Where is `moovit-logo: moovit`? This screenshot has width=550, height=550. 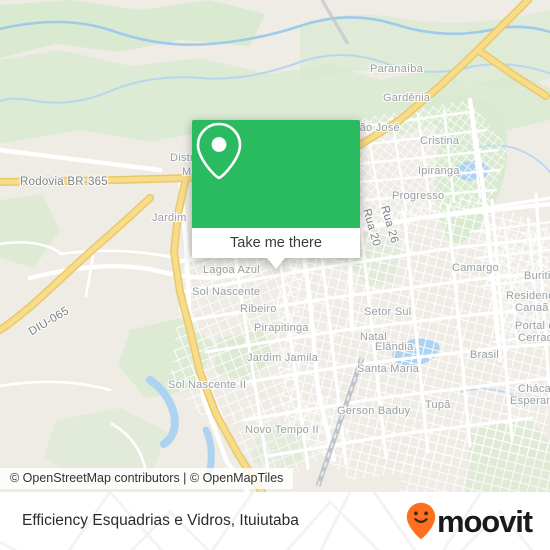
moovit-logo: moovit is located at coordinates (469, 521).